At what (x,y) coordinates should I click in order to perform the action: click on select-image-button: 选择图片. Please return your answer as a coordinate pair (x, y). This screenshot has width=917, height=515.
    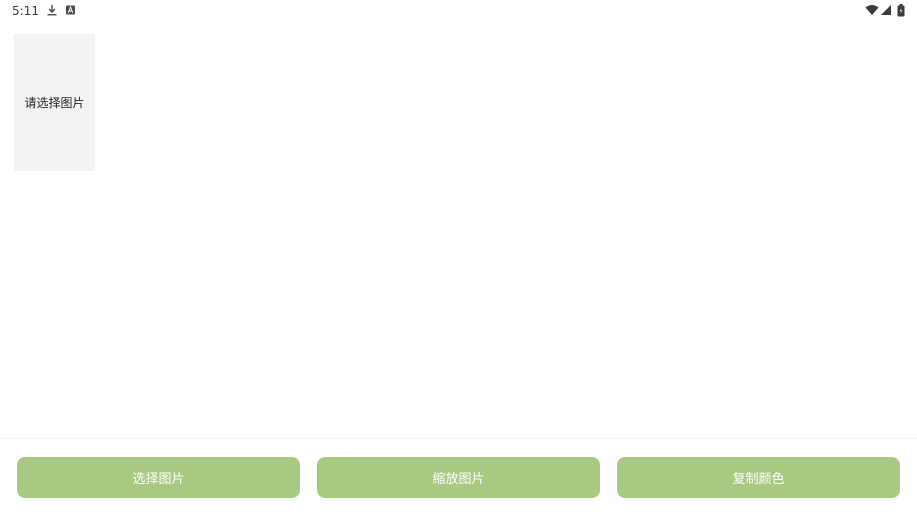
    Looking at the image, I should click on (158, 477).